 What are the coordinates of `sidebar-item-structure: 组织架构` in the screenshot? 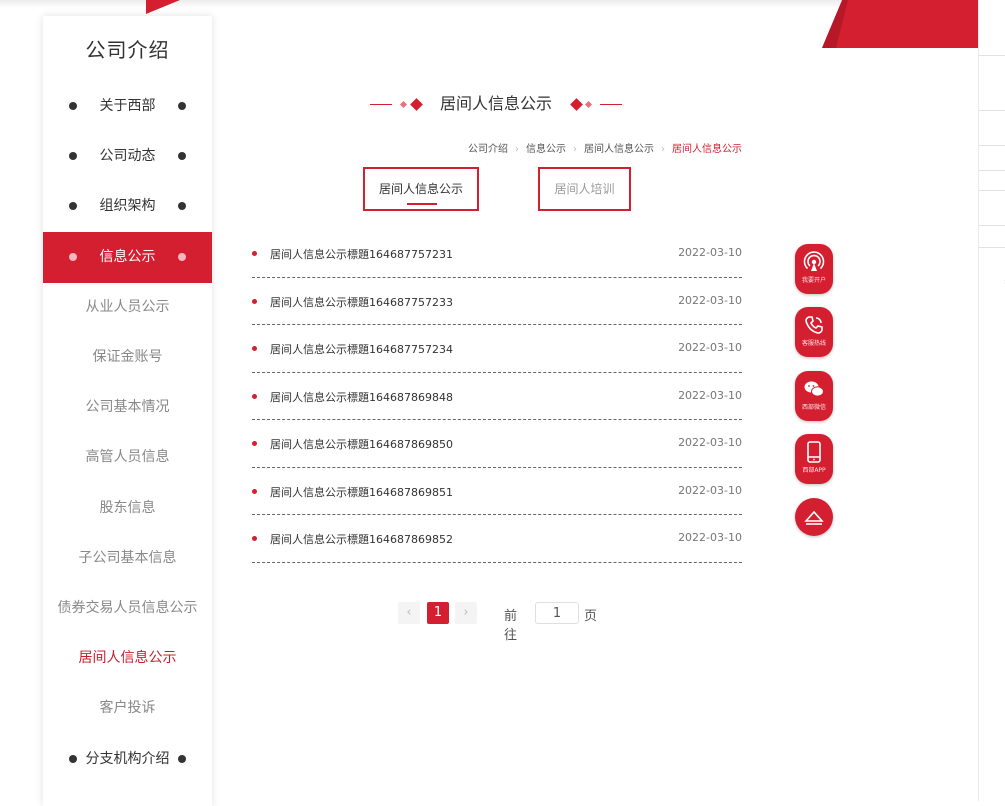 It's located at (127, 206).